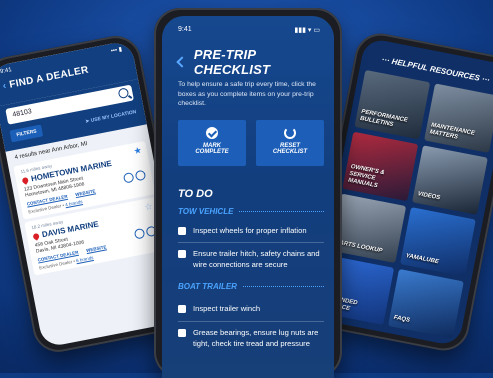 This screenshot has height=378, width=493. I want to click on reset-checklist-button: RESET CHECKLIST, so click(290, 143).